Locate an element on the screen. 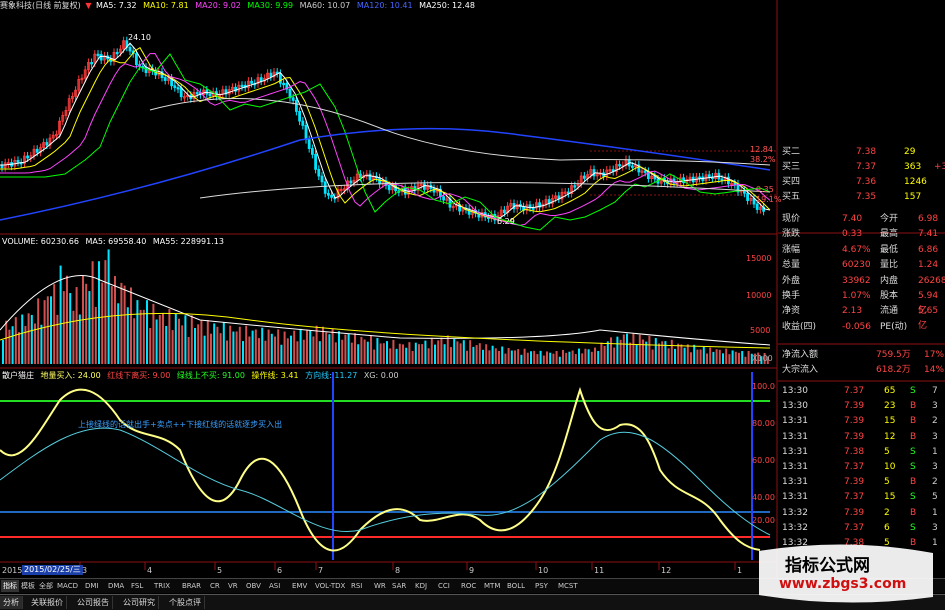 The height and width of the screenshot is (610, 945). tab-macd-3: MACD is located at coordinates (67, 586).